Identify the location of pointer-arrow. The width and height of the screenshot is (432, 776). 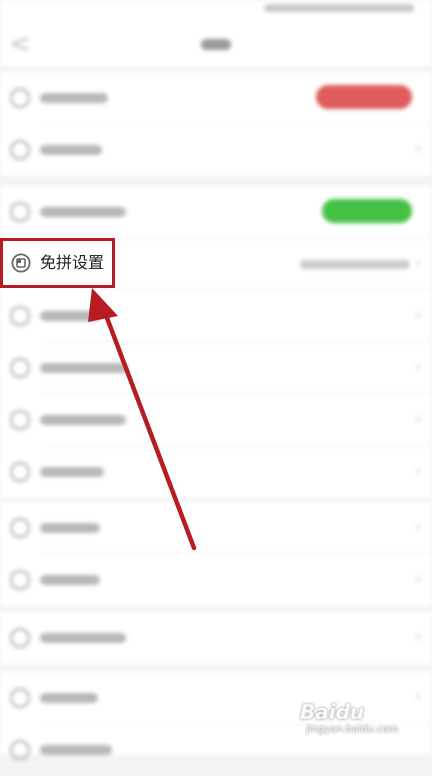
(142, 419).